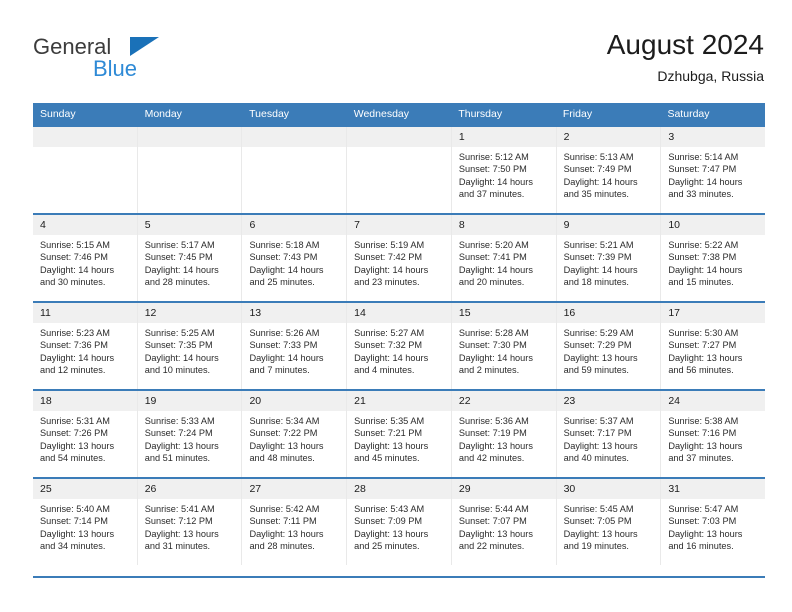  Describe the element at coordinates (389, 509) in the screenshot. I see `sunrise-text: Sunrise: 5:43 AM` at that location.